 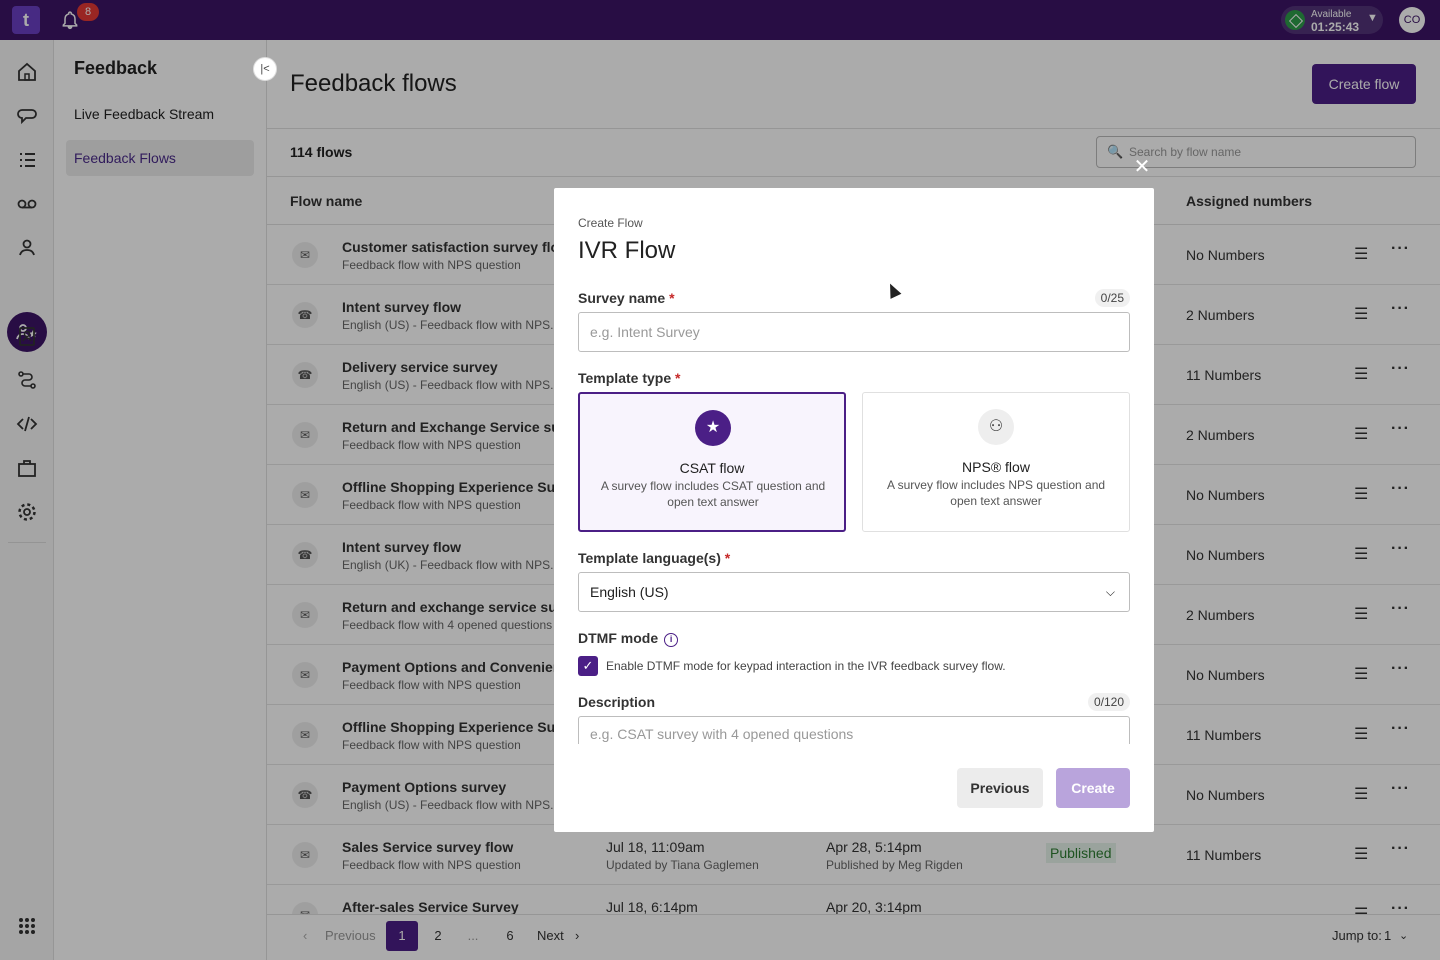 What do you see at coordinates (713, 428) in the screenshot?
I see `star-icon: ★` at bounding box center [713, 428].